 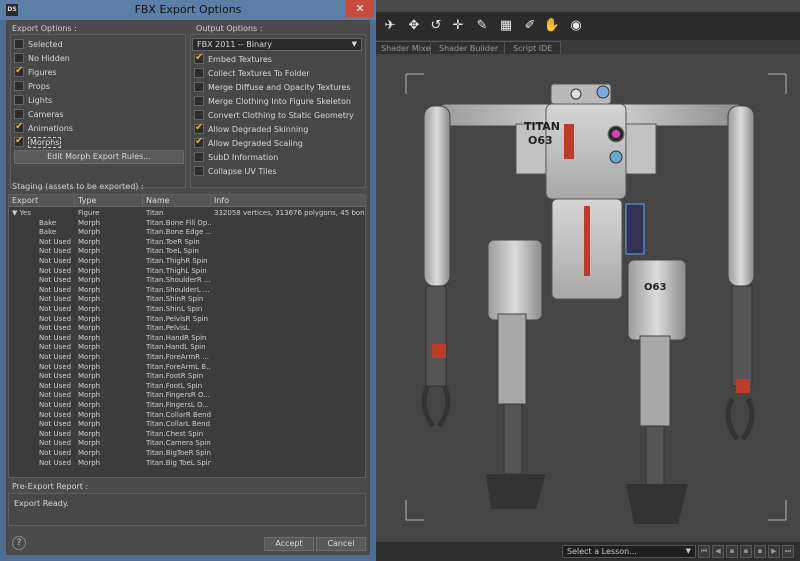 I want to click on option-row: Morphs, so click(x=38, y=141).